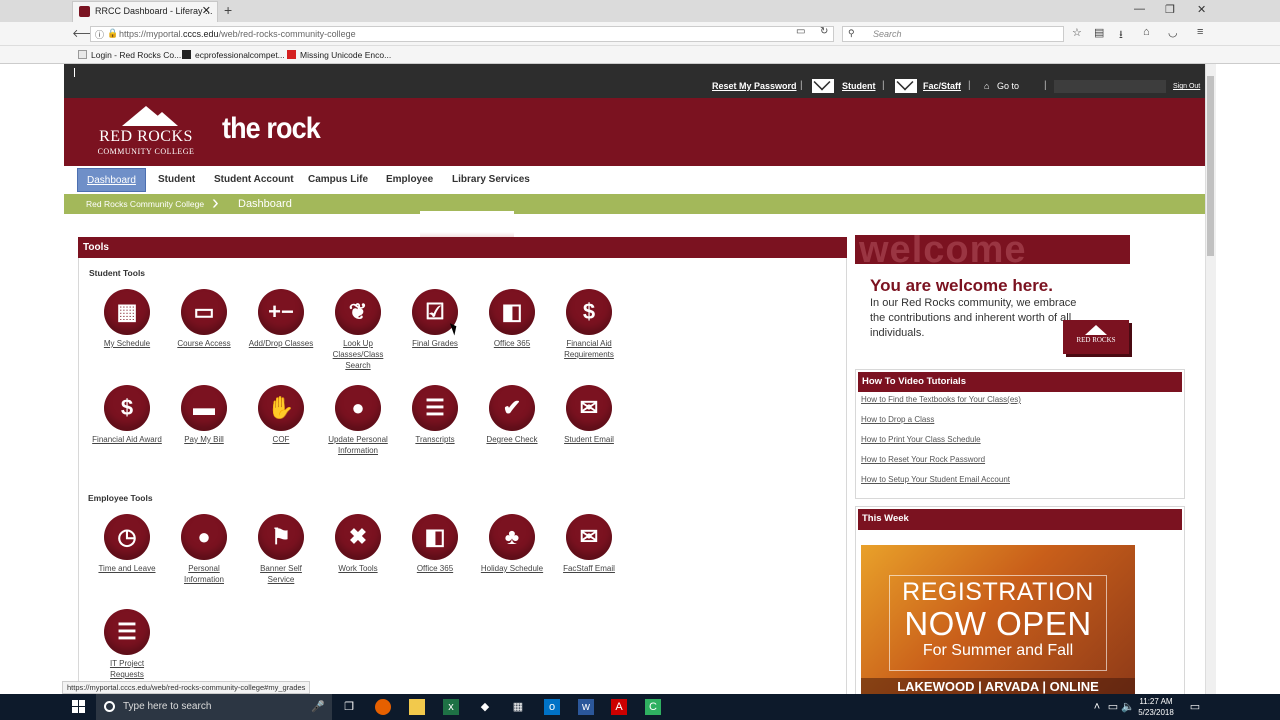  I want to click on tray-chevron-icon: ˄, so click(1097, 707).